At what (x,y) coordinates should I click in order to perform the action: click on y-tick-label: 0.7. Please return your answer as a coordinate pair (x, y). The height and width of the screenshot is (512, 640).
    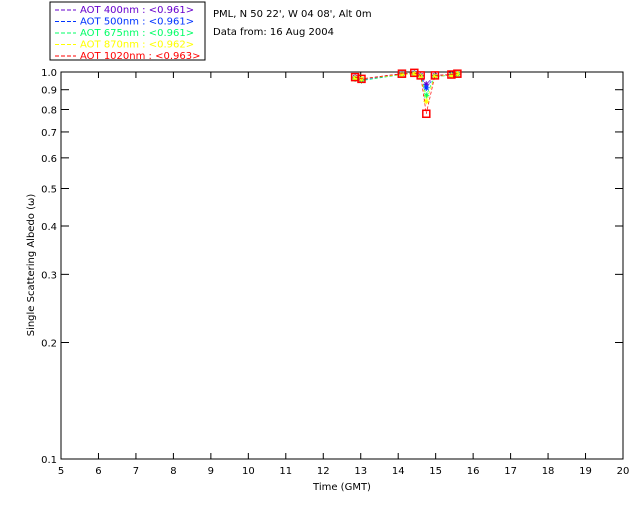
    Looking at the image, I should click on (49, 133).